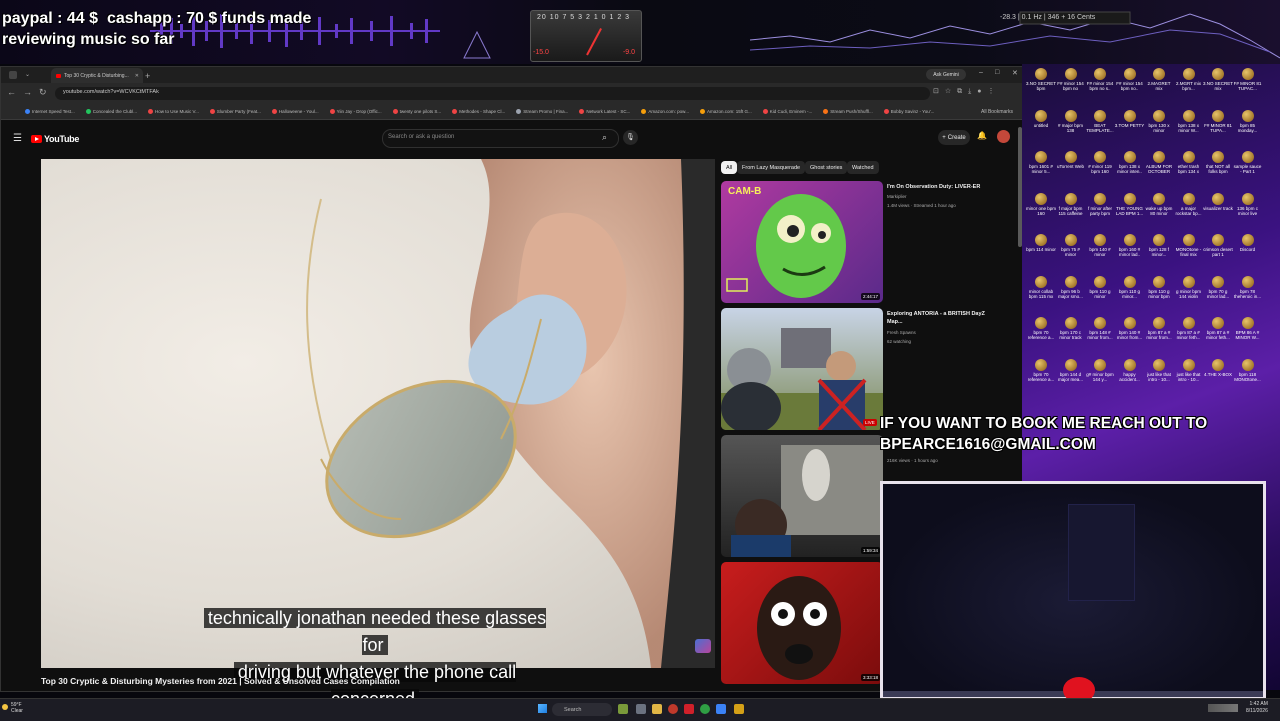  Describe the element at coordinates (1071, 328) in the screenshot. I see `desktop-icon: bpm 170 c minor track` at that location.